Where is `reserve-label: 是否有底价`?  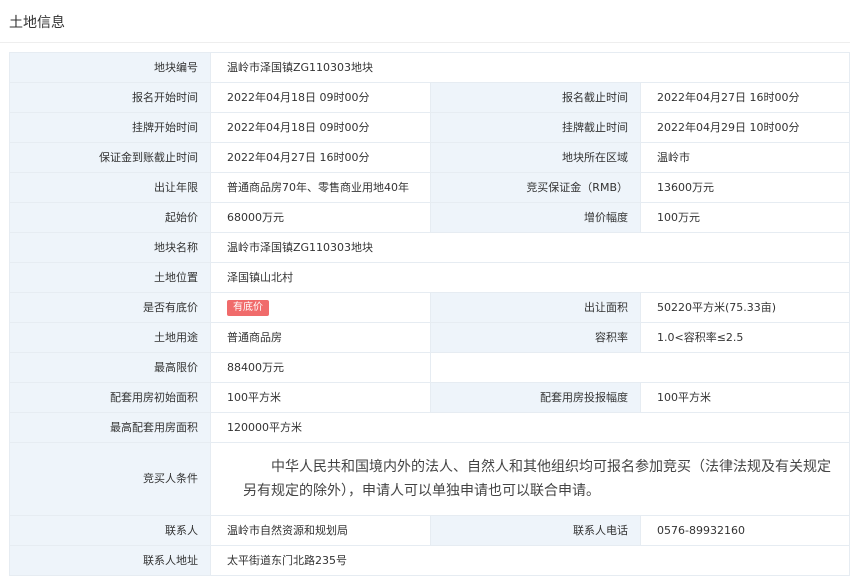
reserve-label: 是否有底价 is located at coordinates (110, 307).